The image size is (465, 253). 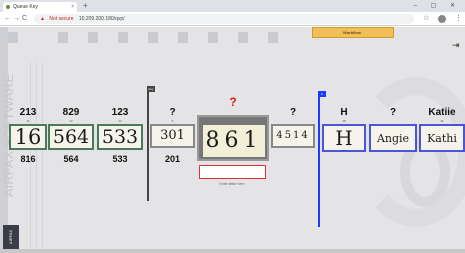 What do you see at coordinates (120, 159) in the screenshot?
I see `field-bottom-value: 533` at bounding box center [120, 159].